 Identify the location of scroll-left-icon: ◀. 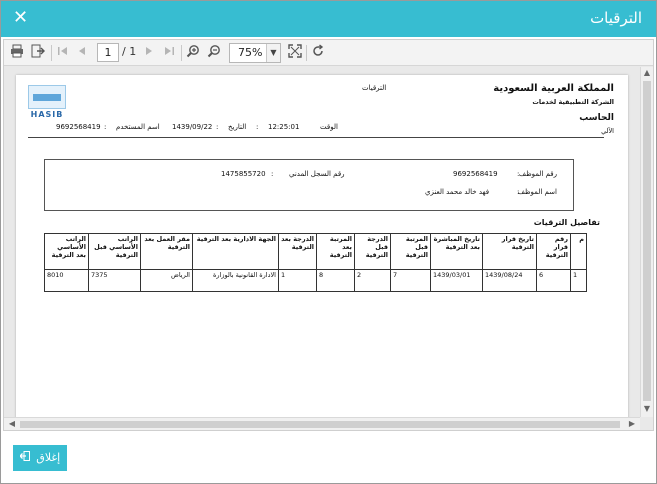
(12, 424).